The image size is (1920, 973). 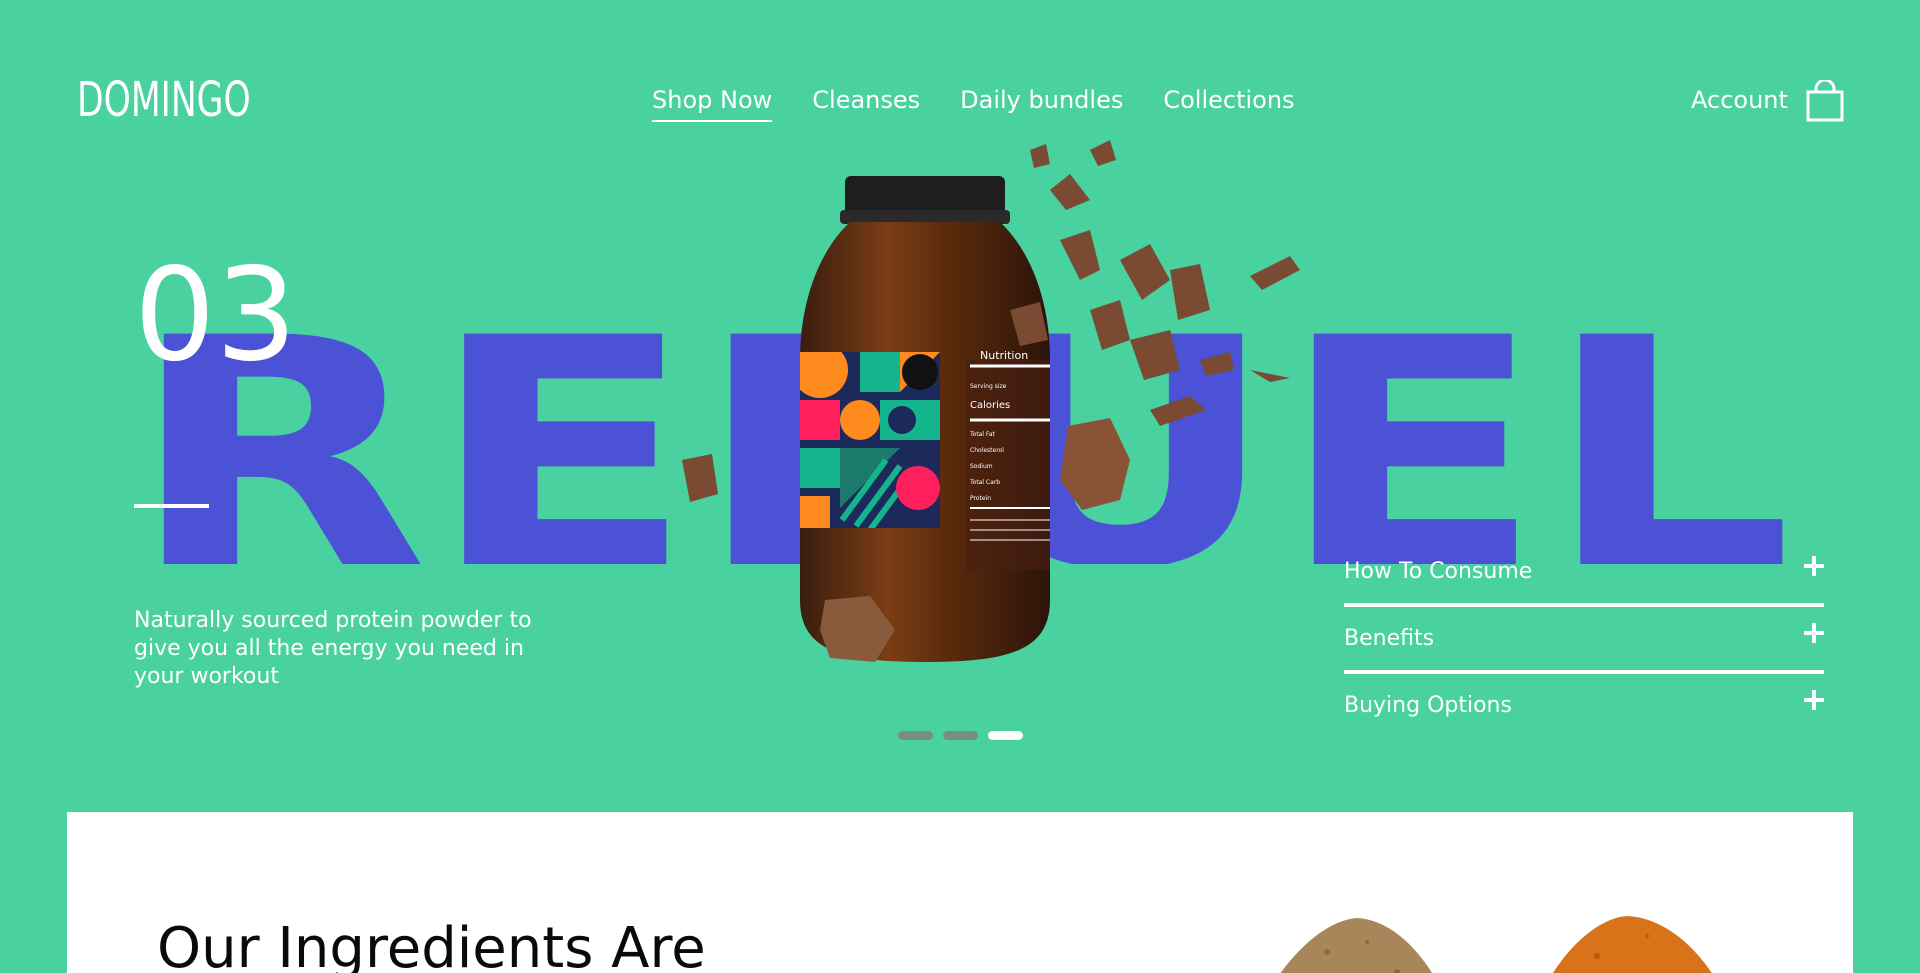 I want to click on nav-daily-bundles: Daily bundles, so click(x=1041, y=104).